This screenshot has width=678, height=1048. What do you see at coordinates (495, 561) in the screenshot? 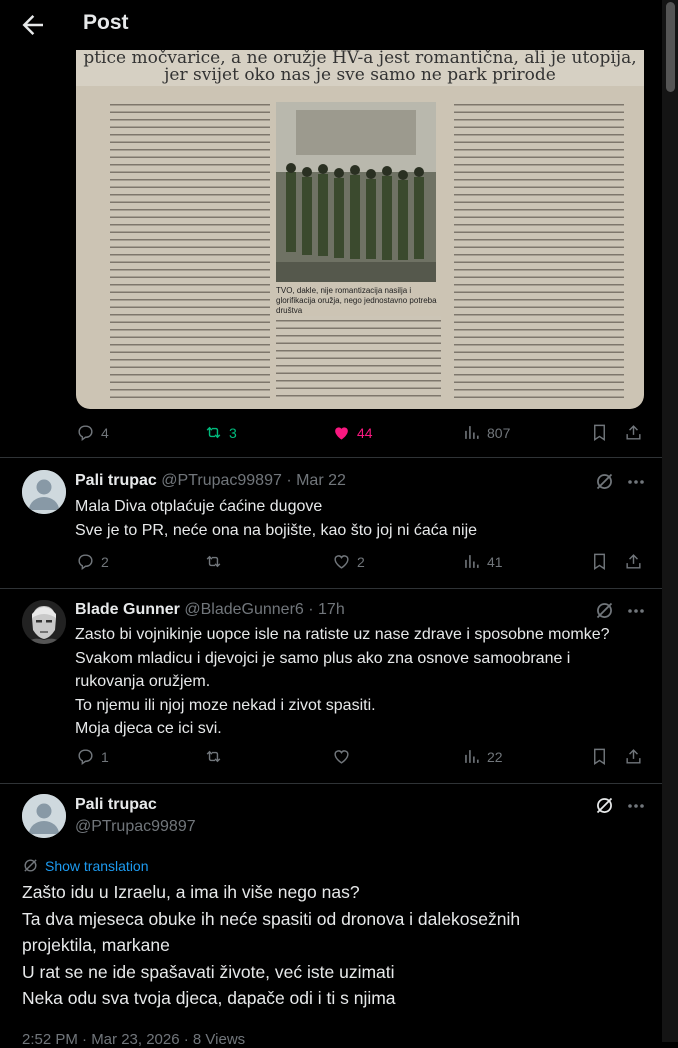
I see `views-count: 41` at bounding box center [495, 561].